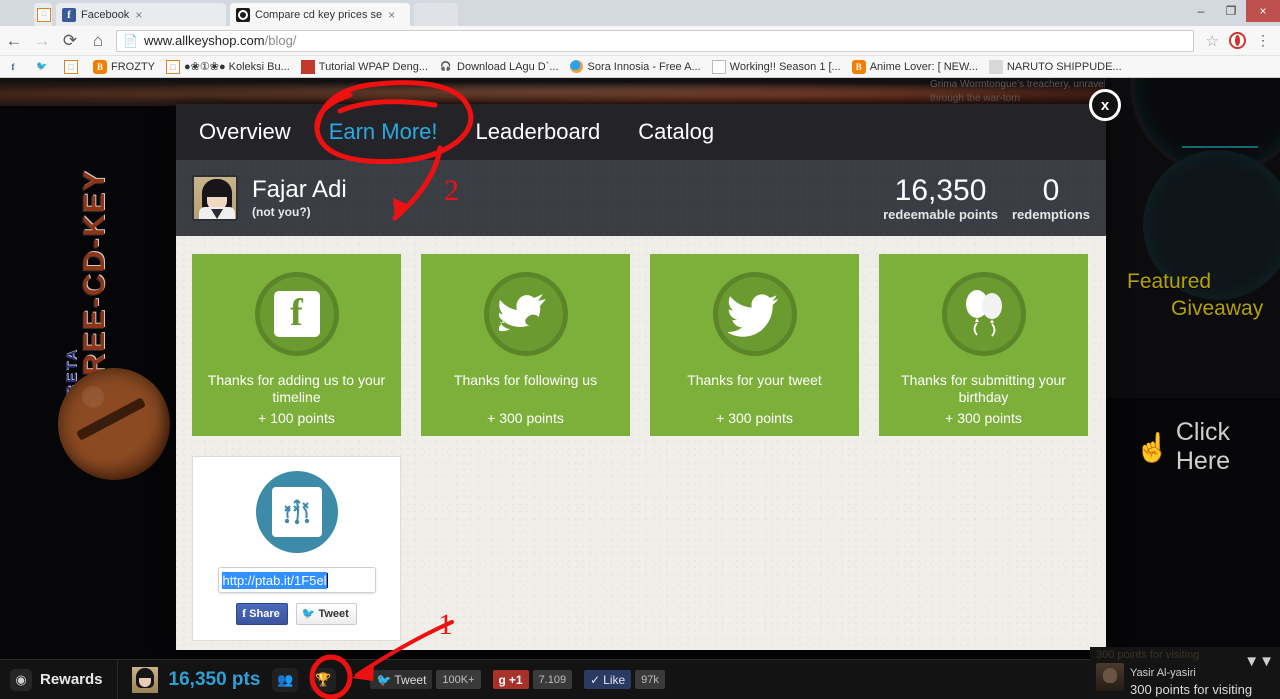  I want to click on bird-glyph, so click(522, 313).